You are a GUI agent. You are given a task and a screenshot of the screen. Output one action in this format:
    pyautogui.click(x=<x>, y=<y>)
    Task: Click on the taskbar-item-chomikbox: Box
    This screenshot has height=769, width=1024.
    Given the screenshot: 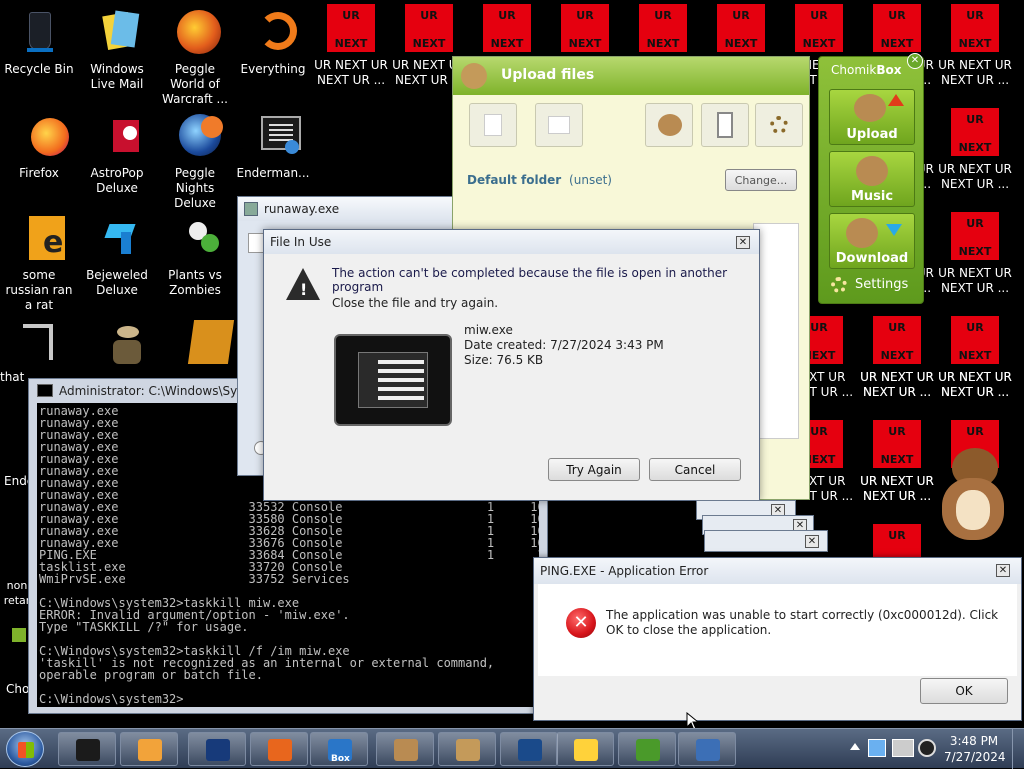 What is the action you would take?
    pyautogui.click(x=339, y=749)
    